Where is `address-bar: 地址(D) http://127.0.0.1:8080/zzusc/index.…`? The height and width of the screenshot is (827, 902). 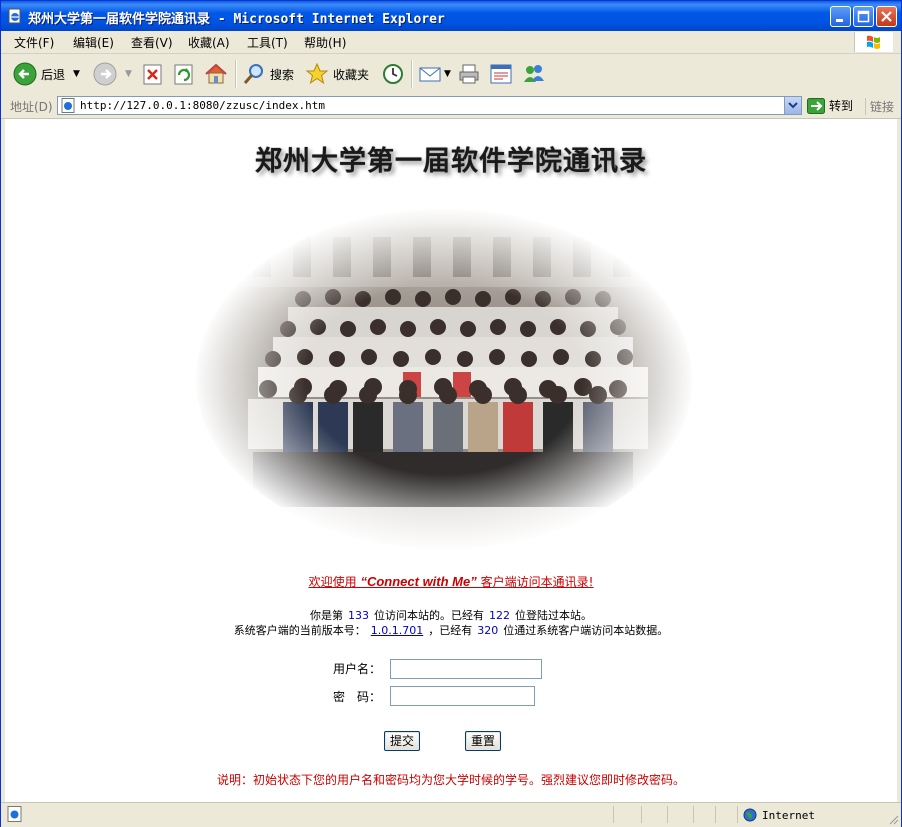
address-bar: 地址(D) http://127.0.0.1:8080/zzusc/index.… is located at coordinates (451, 106).